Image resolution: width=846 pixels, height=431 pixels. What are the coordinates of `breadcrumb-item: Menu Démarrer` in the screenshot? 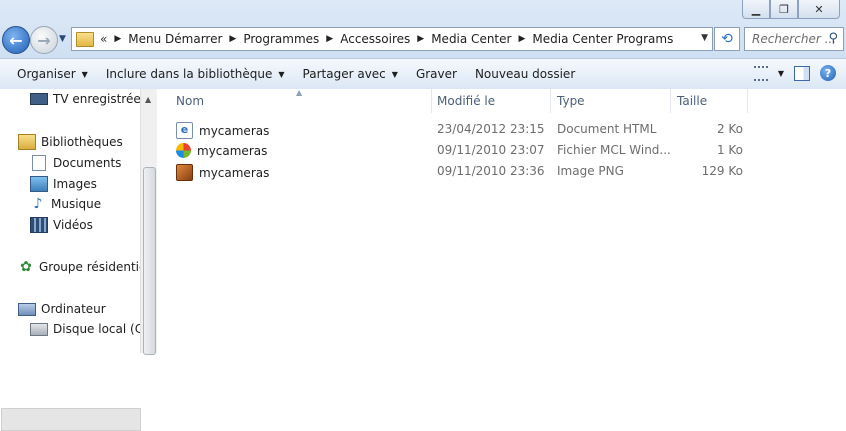 It's located at (175, 39).